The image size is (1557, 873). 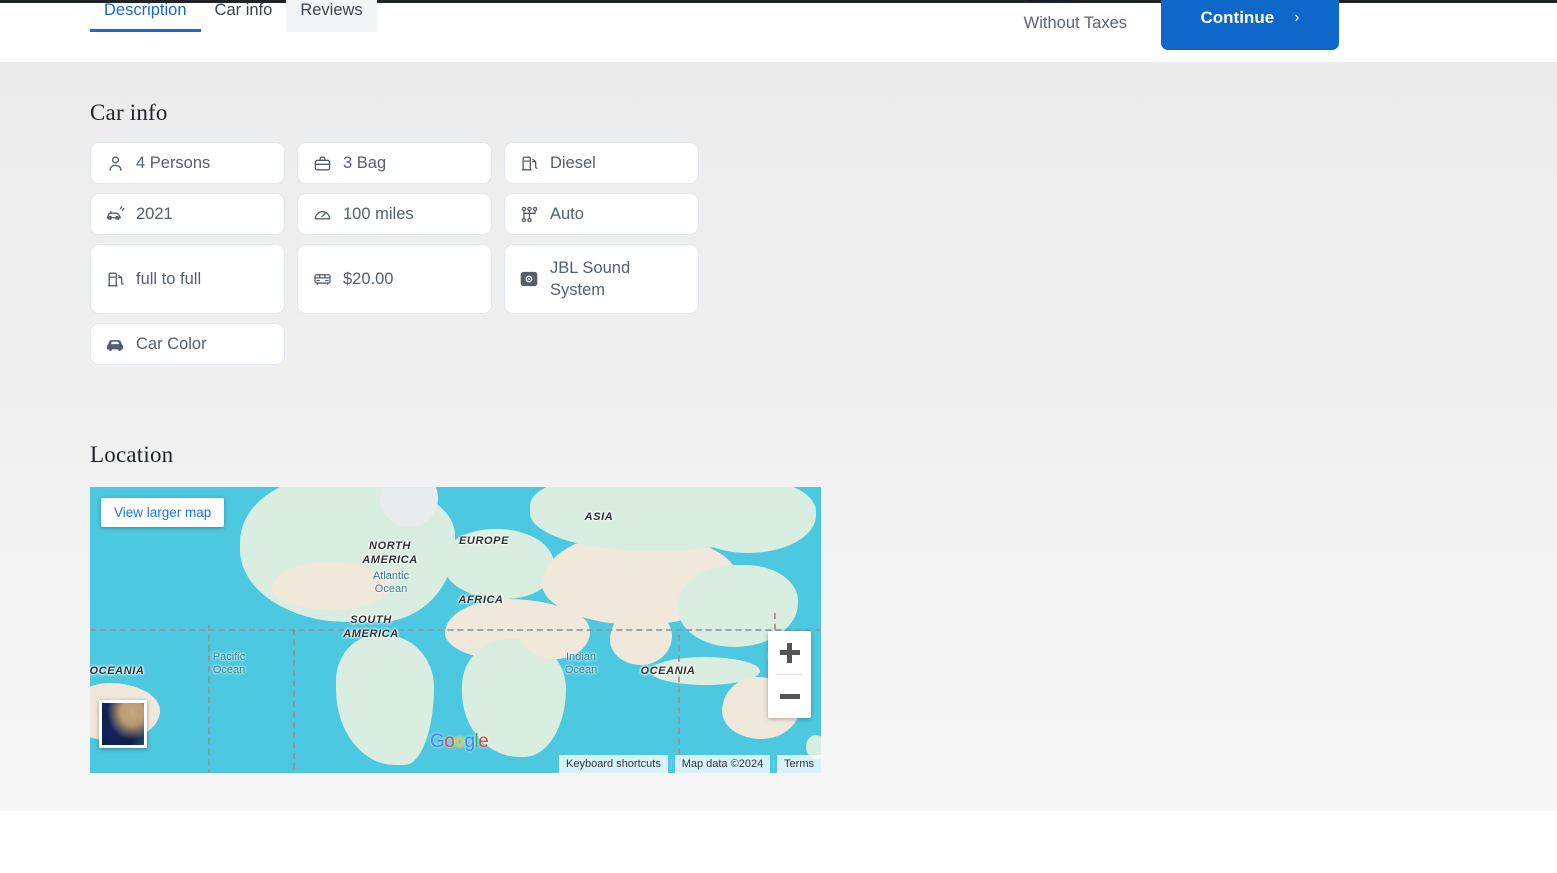 I want to click on total-label: Total:, so click(x=1075, y=3).